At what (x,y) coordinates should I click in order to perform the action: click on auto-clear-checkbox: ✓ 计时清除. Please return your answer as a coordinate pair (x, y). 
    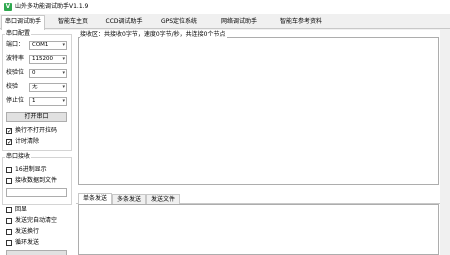
    Looking at the image, I should click on (38, 142).